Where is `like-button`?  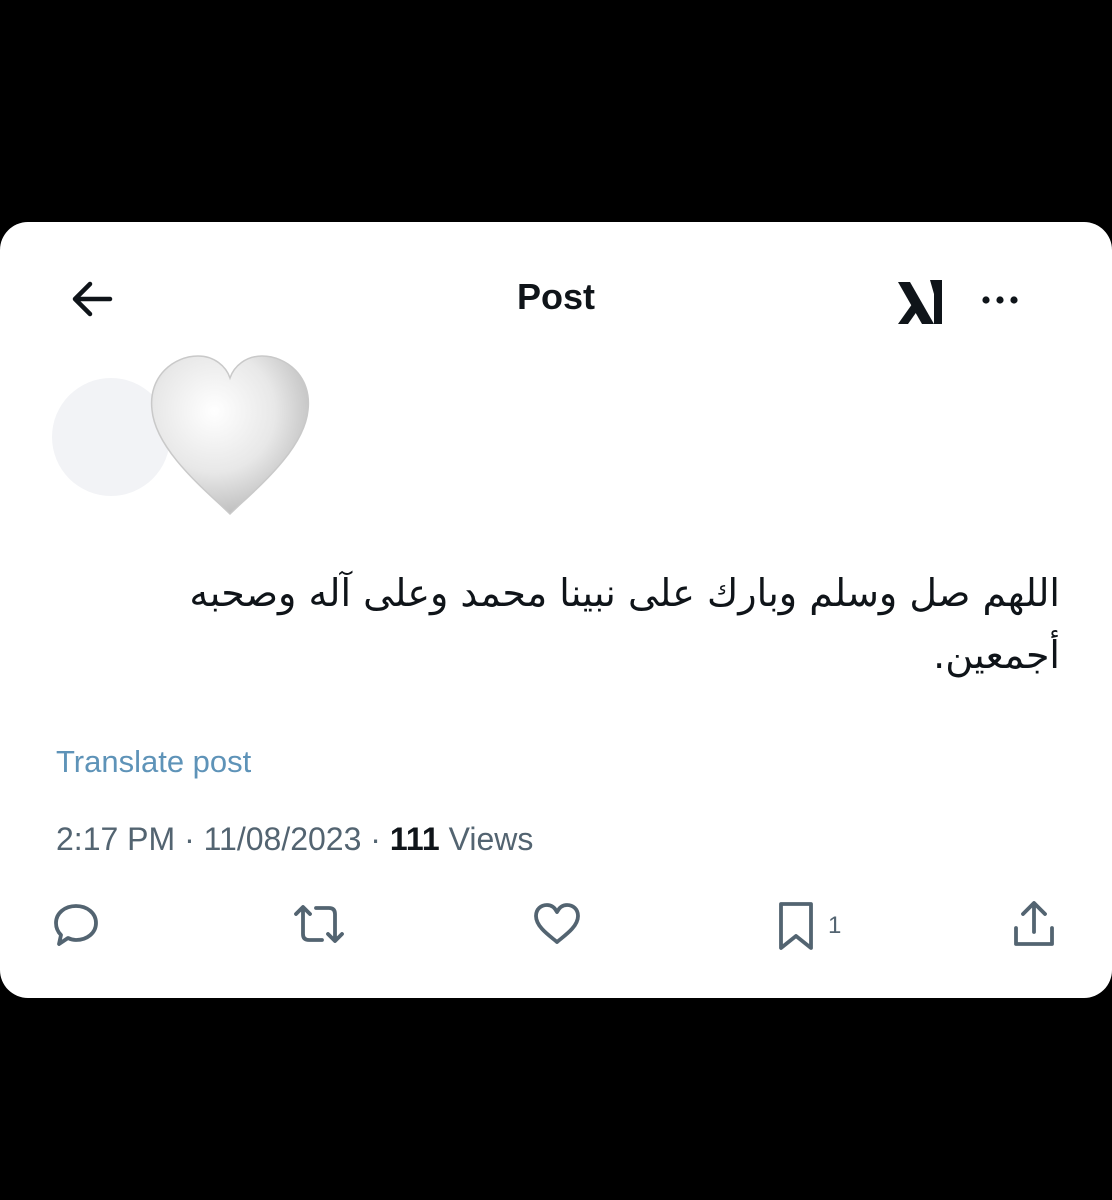 like-button is located at coordinates (557, 926).